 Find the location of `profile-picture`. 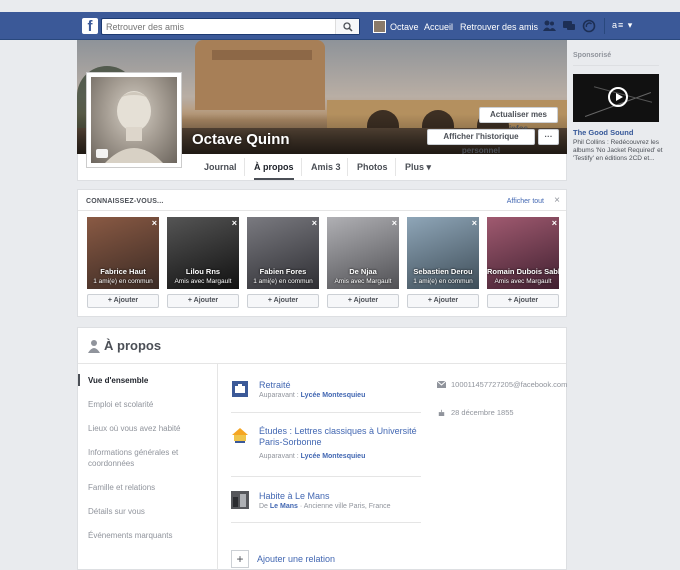

profile-picture is located at coordinates (134, 120).